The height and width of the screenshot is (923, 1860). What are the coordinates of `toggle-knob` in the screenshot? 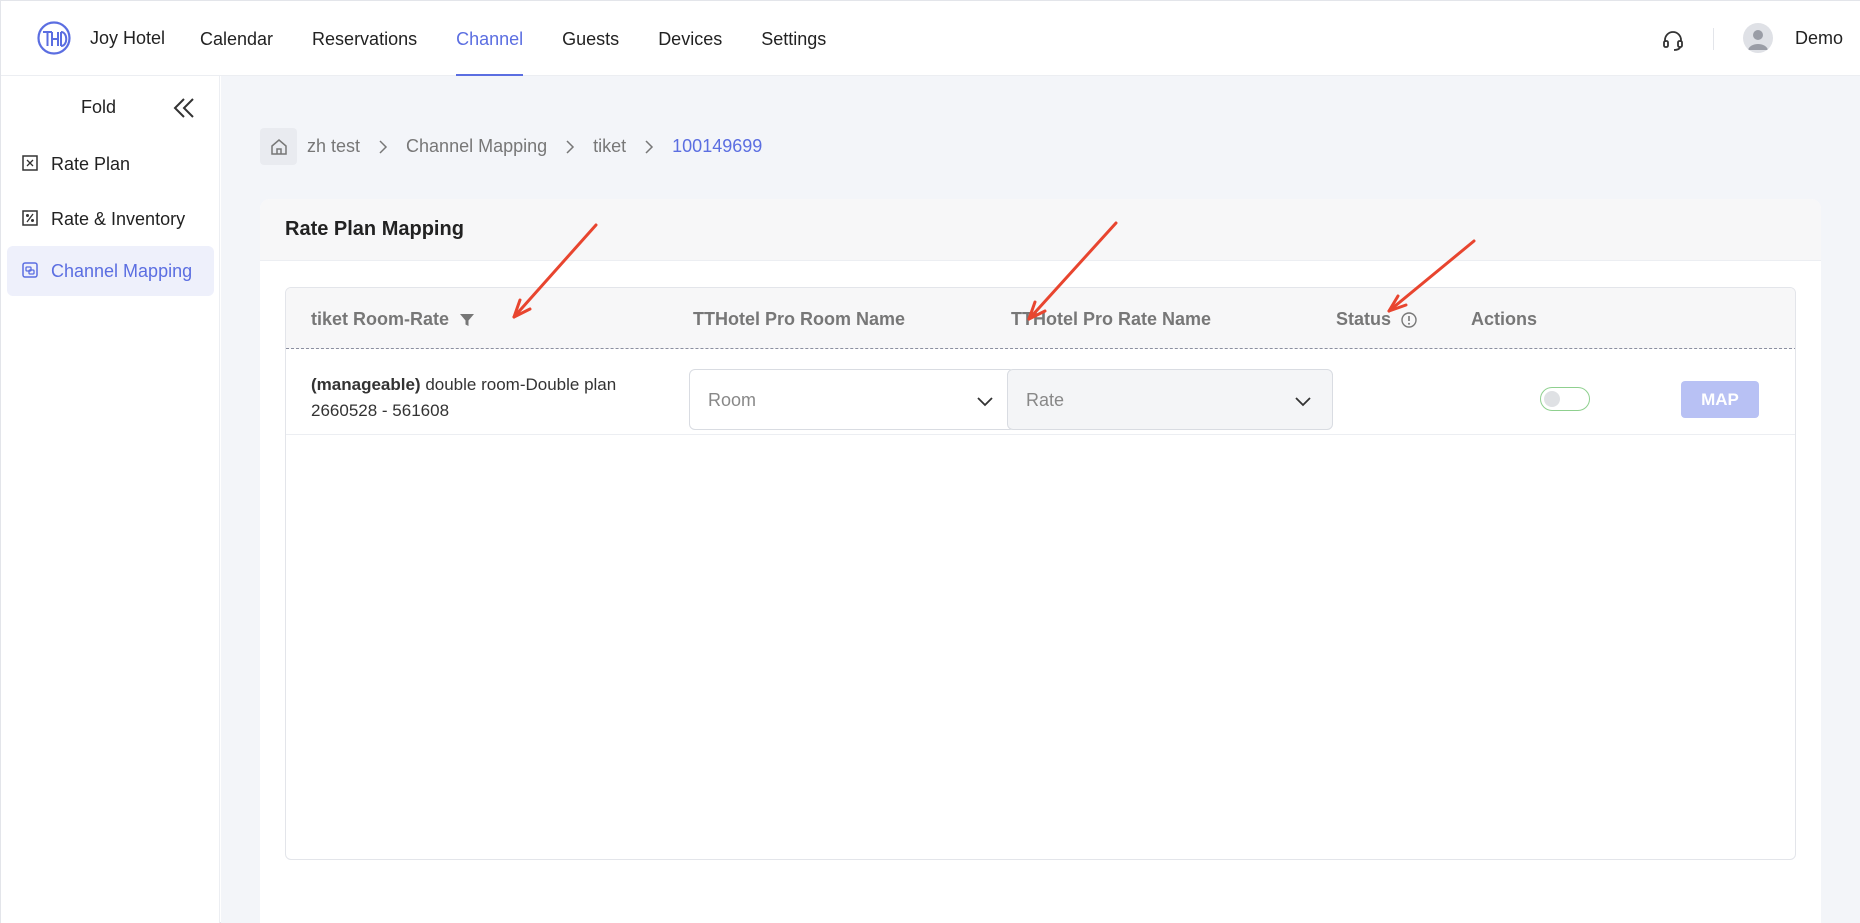 It's located at (1552, 399).